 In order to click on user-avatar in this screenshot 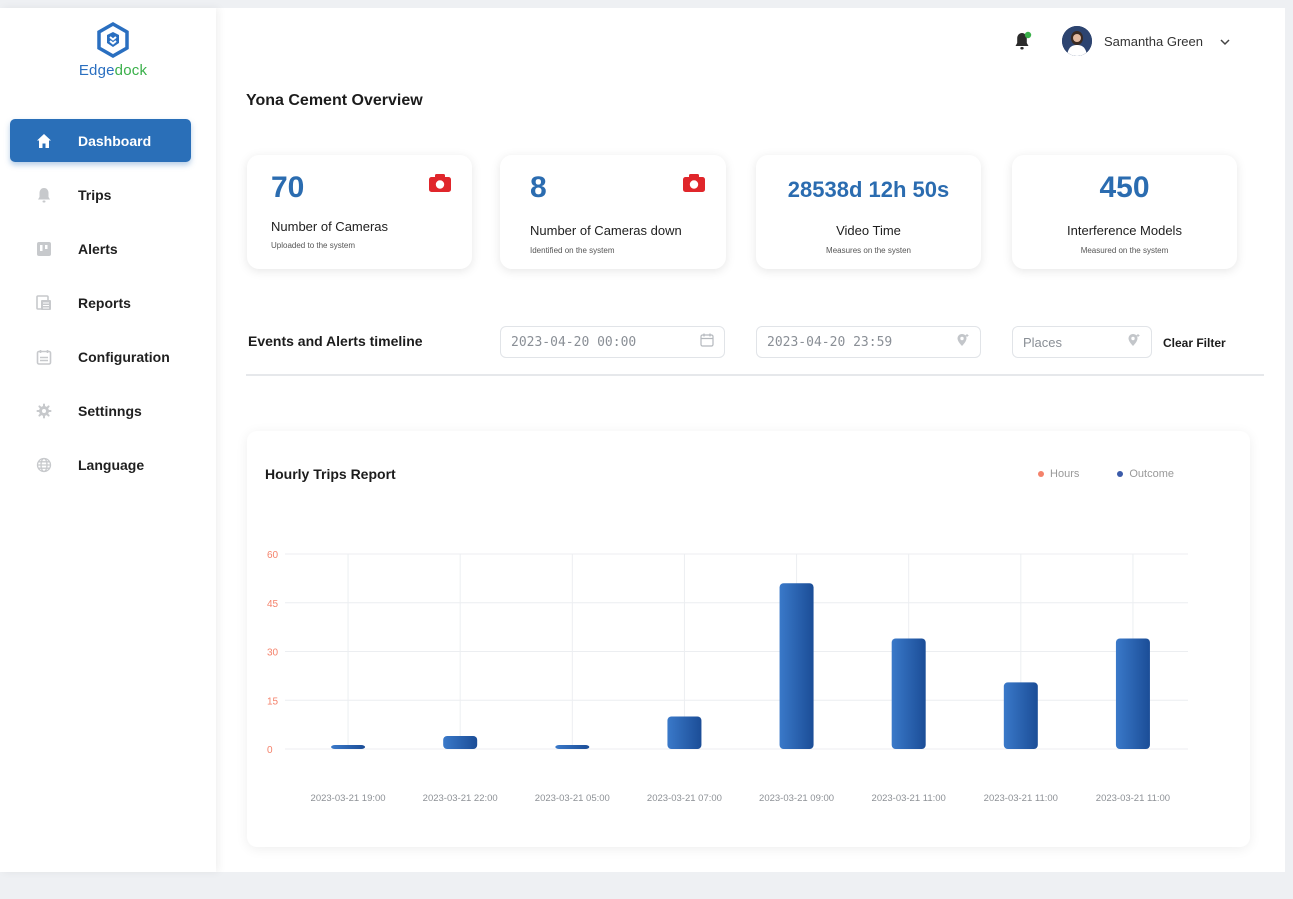, I will do `click(1076, 41)`.